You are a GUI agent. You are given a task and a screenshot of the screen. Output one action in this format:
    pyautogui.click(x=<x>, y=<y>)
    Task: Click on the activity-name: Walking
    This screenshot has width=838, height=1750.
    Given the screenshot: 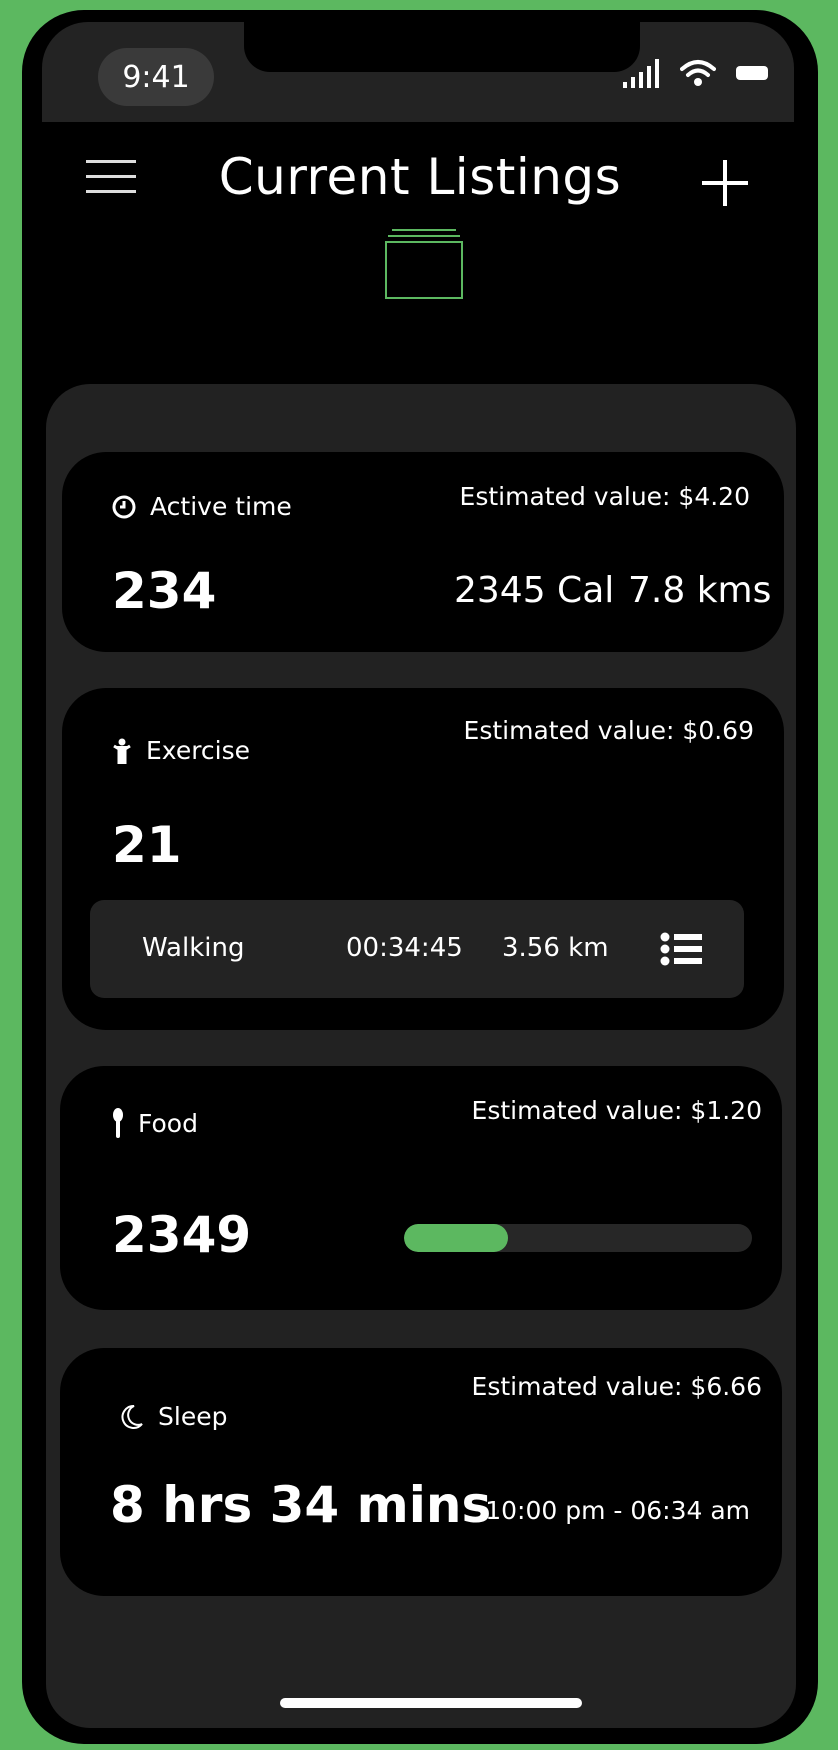 What is the action you would take?
    pyautogui.click(x=193, y=948)
    